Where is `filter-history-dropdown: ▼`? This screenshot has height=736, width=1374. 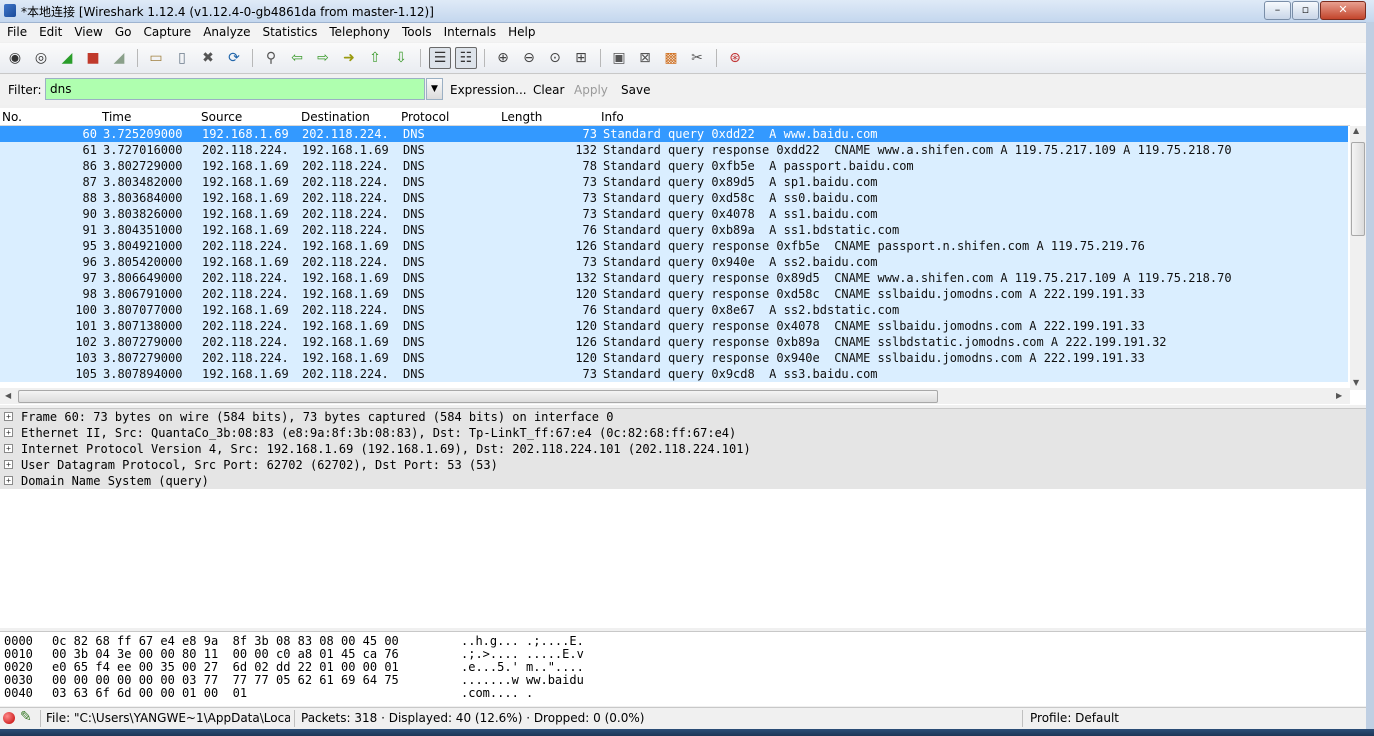 filter-history-dropdown: ▼ is located at coordinates (434, 89).